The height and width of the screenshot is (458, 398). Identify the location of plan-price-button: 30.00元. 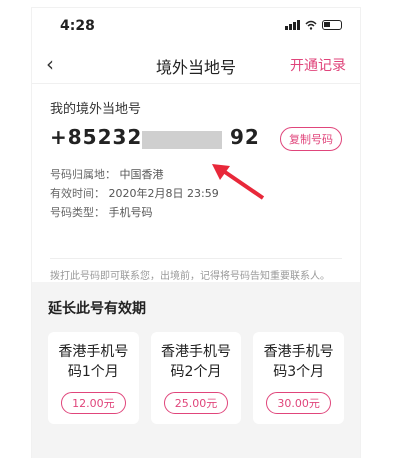
(298, 403).